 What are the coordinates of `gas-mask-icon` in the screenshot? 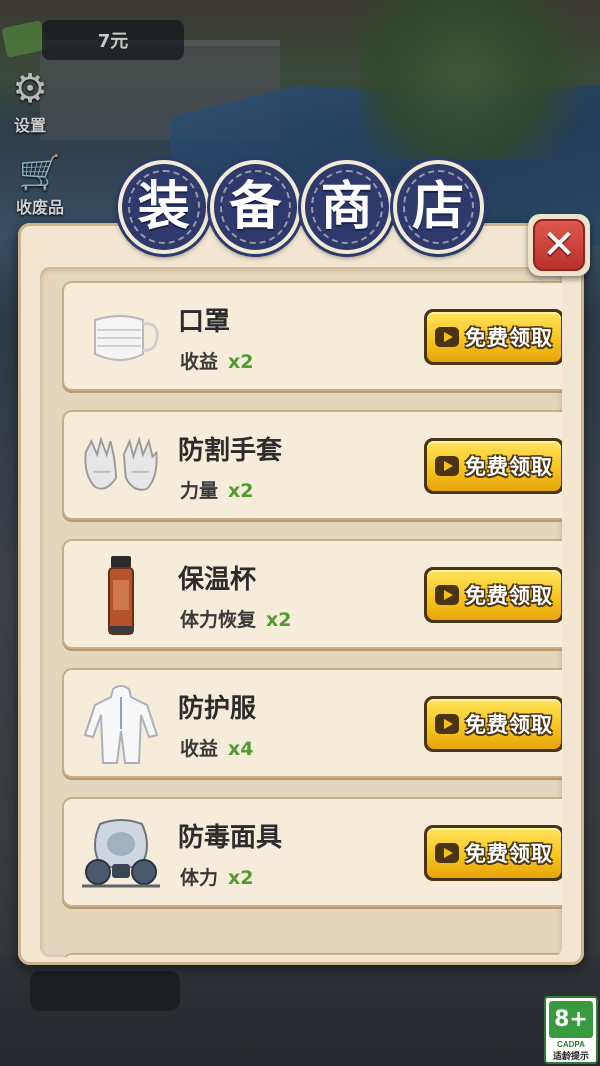 It's located at (121, 854).